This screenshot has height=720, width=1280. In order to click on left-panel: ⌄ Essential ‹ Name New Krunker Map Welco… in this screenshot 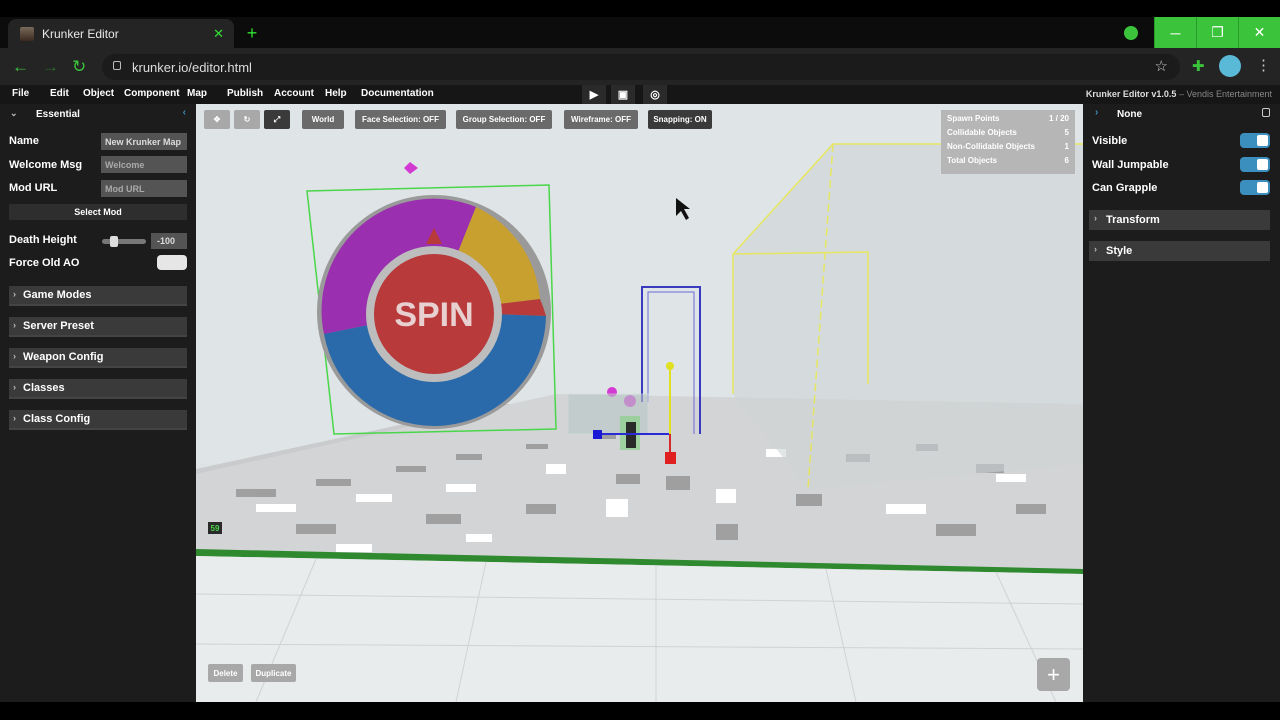, I will do `click(98, 403)`.